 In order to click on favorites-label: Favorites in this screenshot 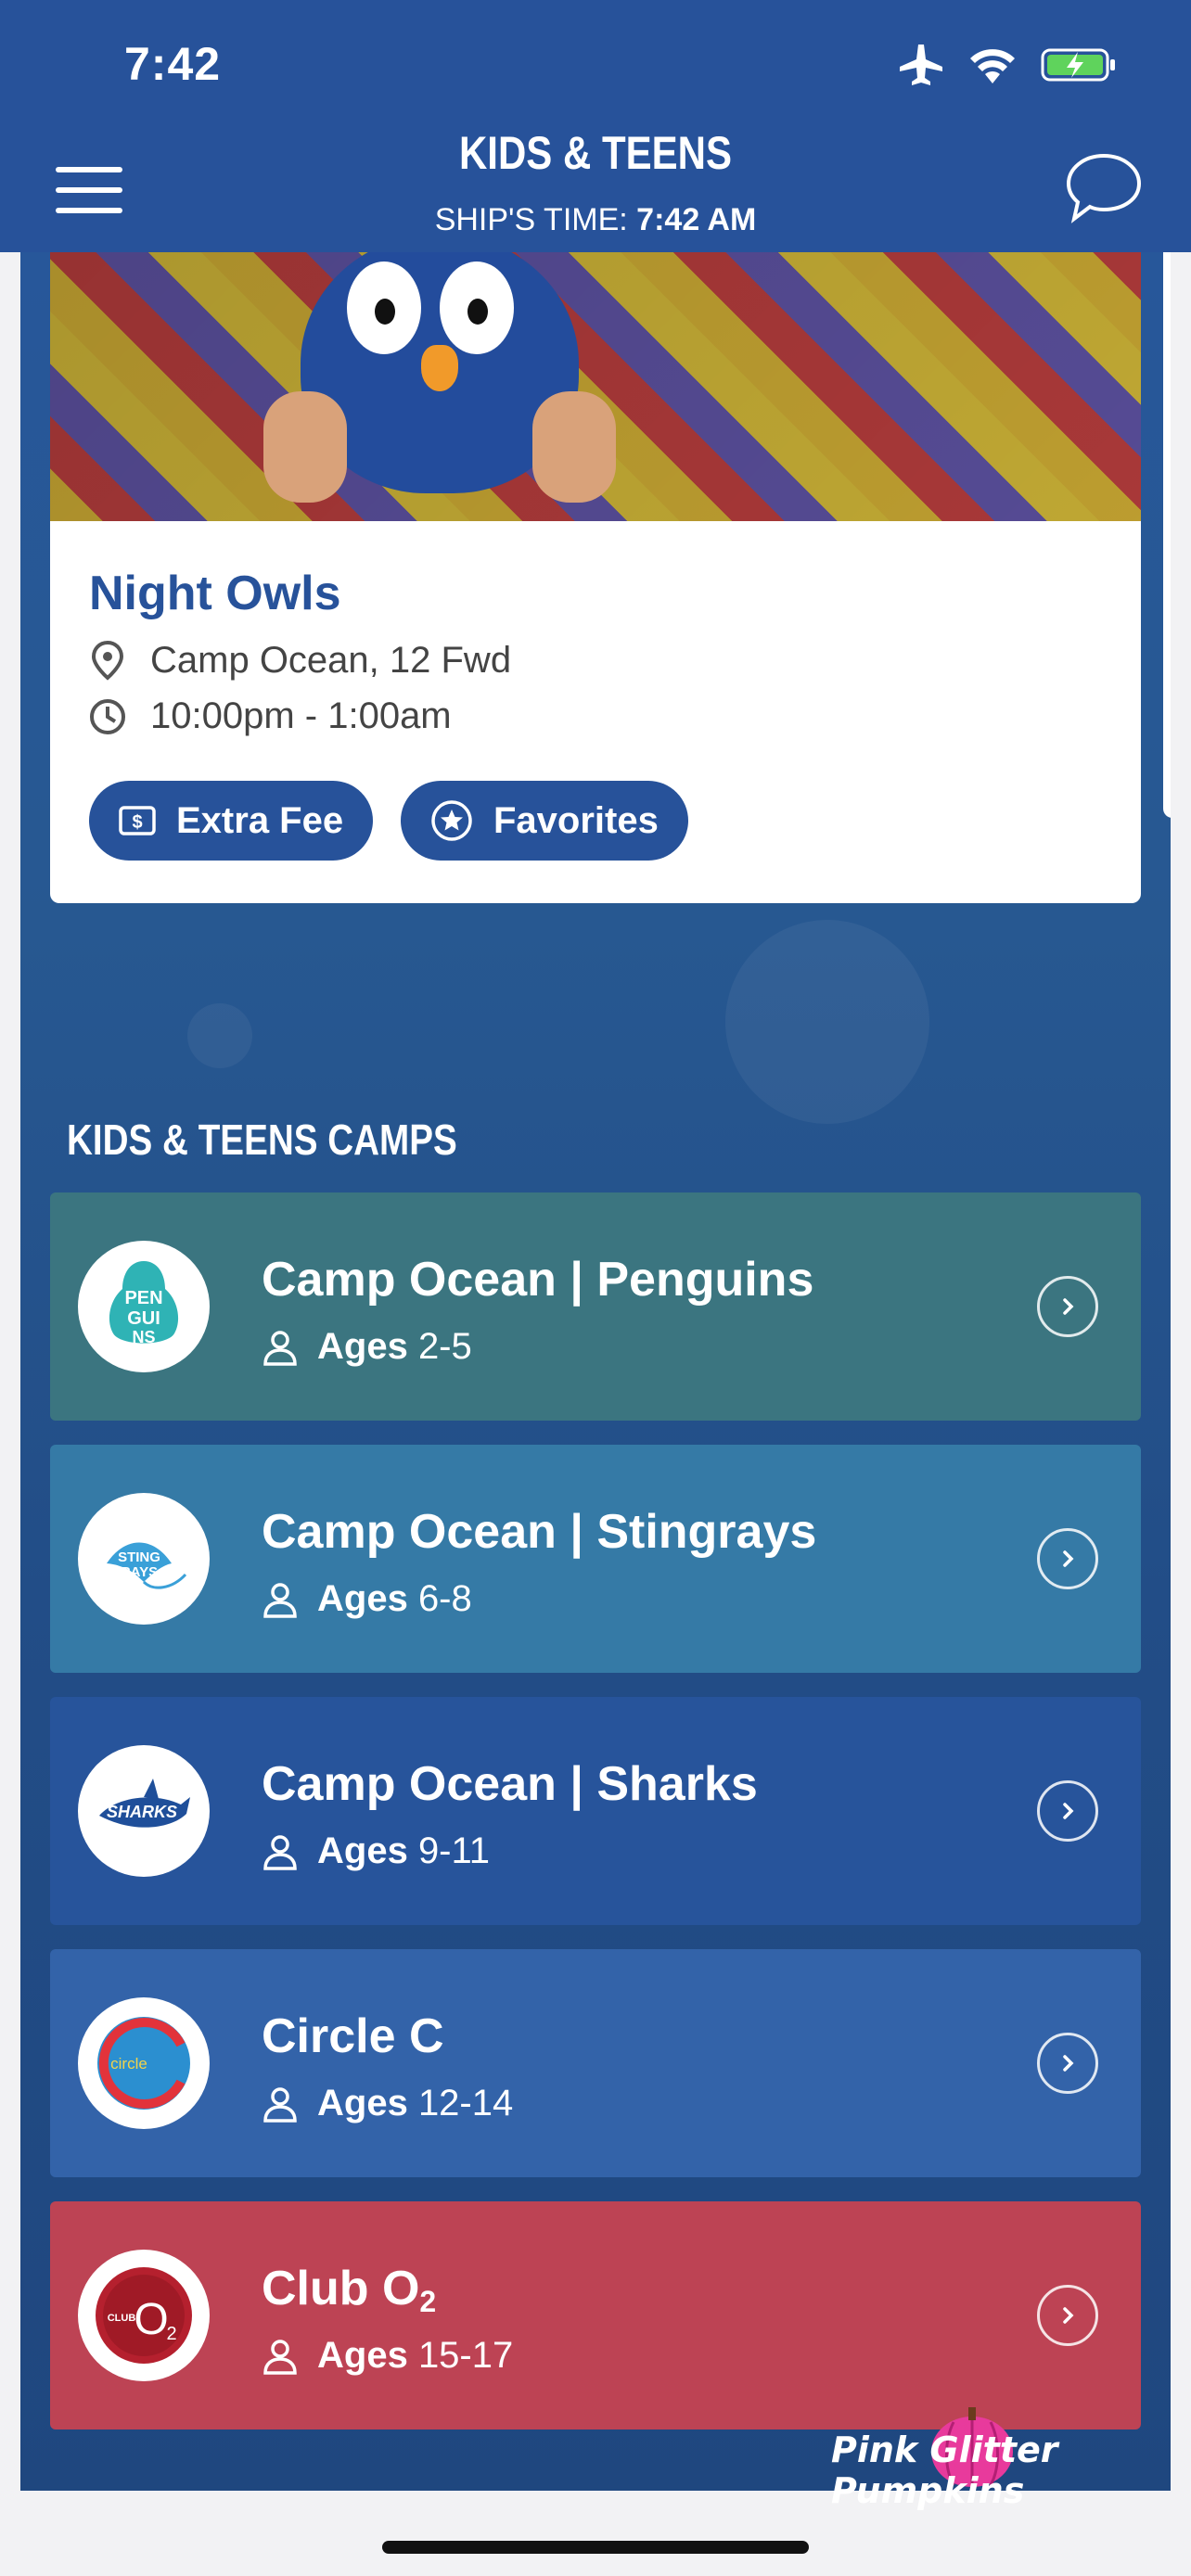, I will do `click(576, 820)`.